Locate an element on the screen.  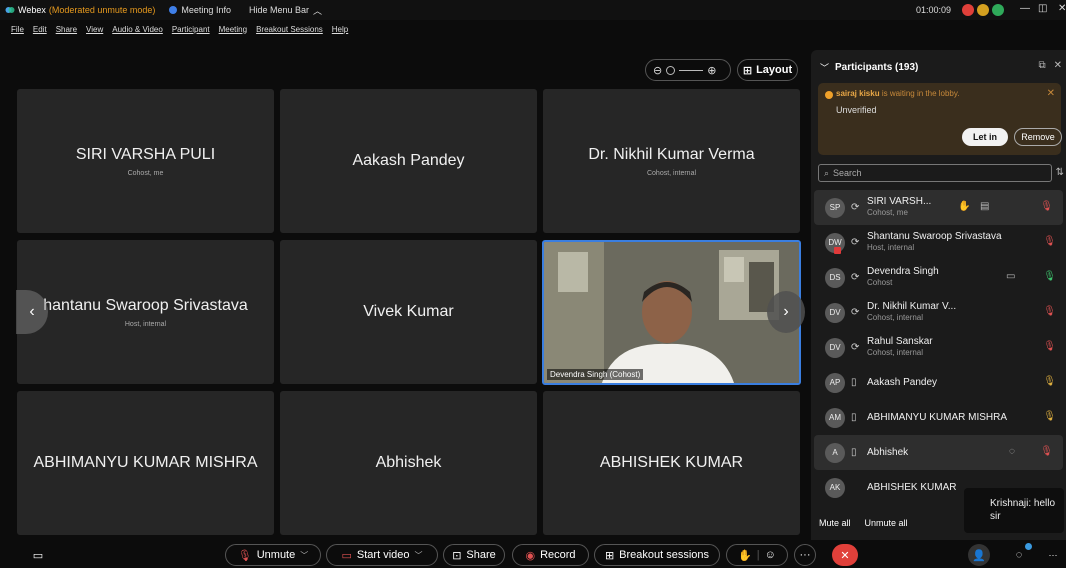
close-panel-icon: ✕ is located at coordinates (1058, 65).